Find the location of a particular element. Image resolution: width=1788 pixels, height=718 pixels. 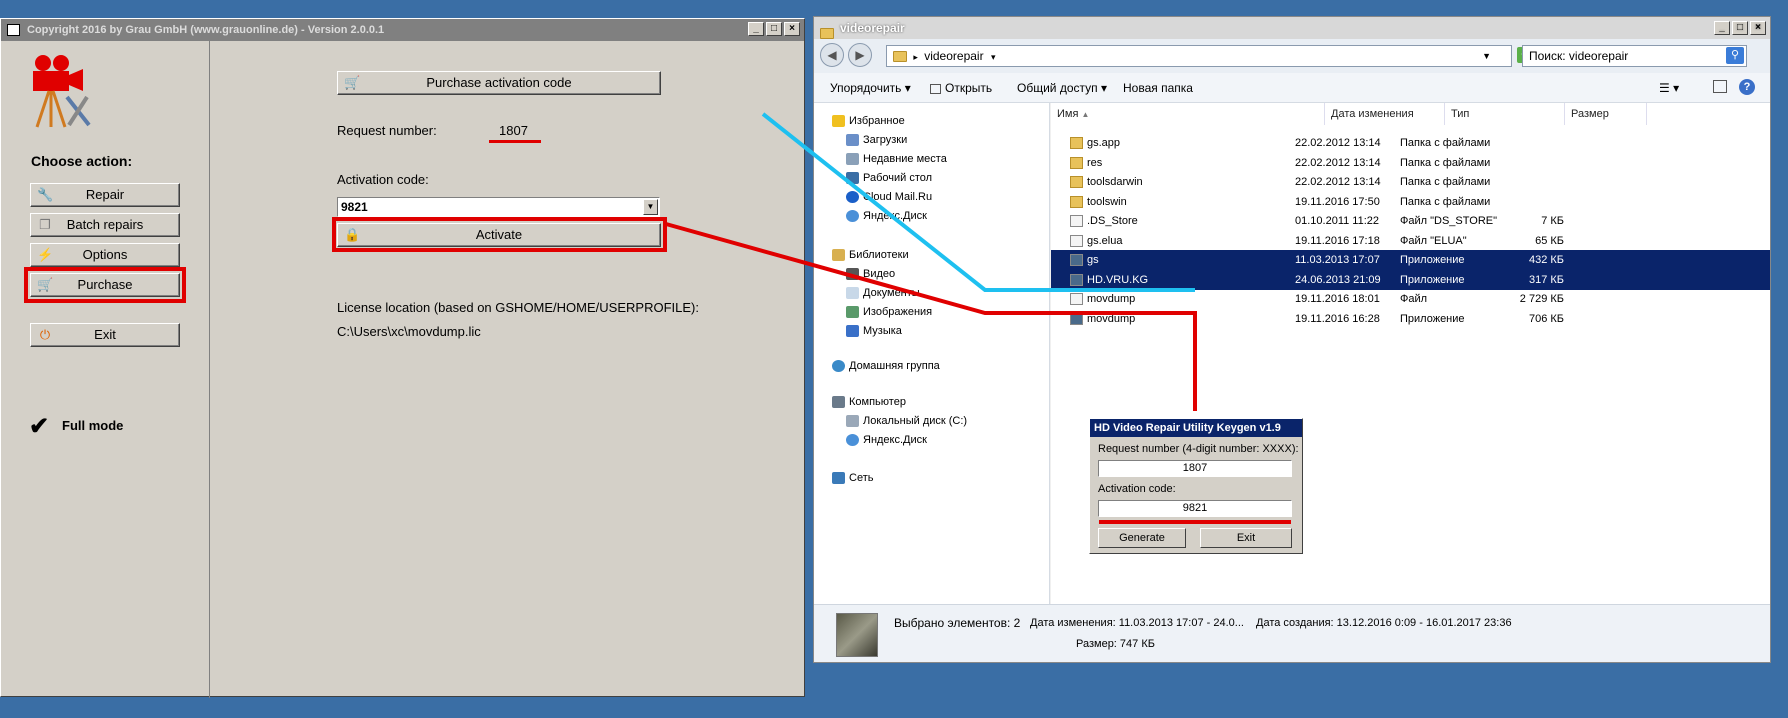

options-button: ⚡ Options is located at coordinates (105, 255).